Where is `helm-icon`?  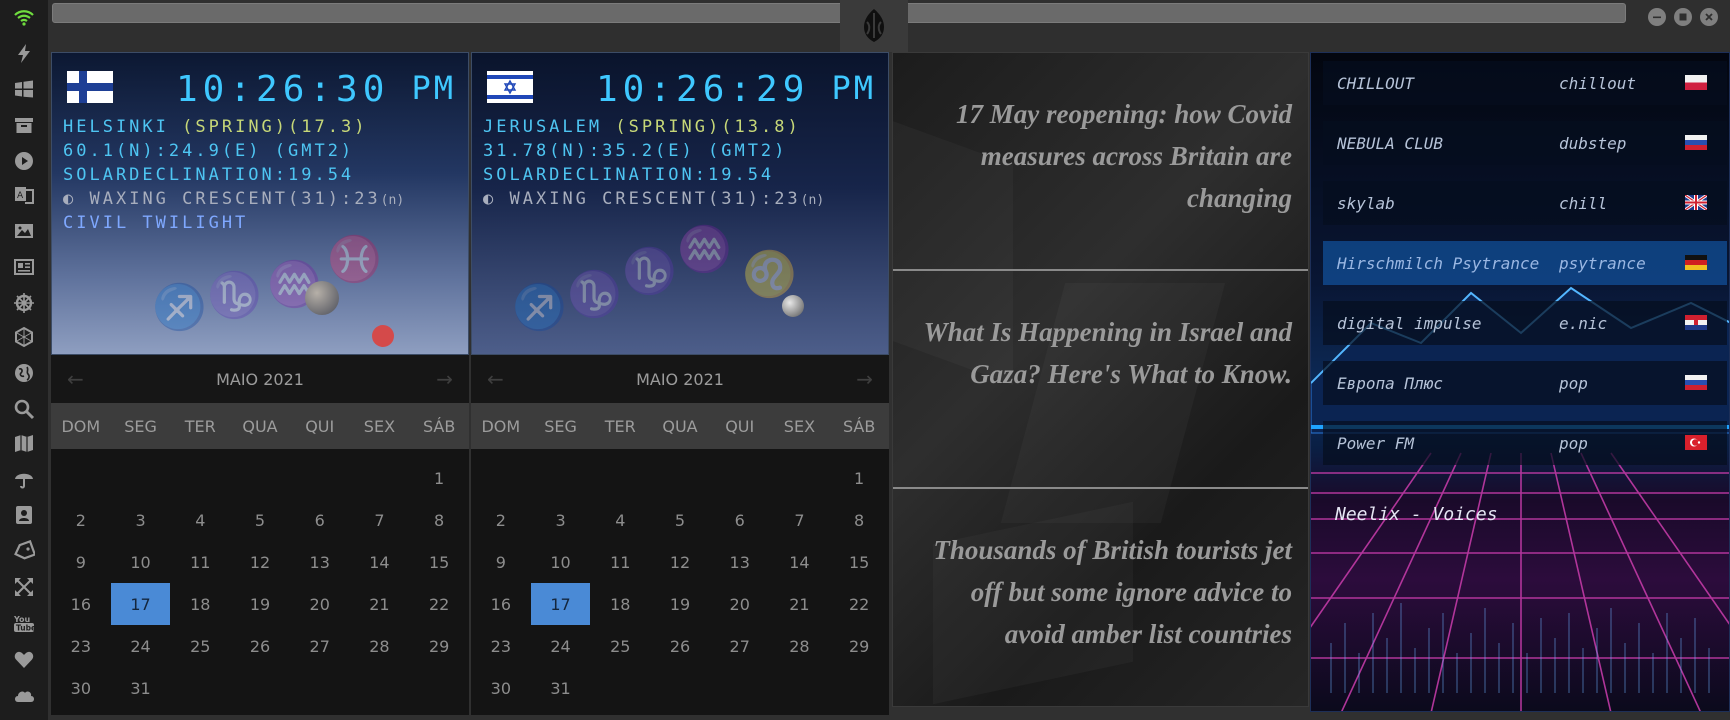 helm-icon is located at coordinates (24, 303).